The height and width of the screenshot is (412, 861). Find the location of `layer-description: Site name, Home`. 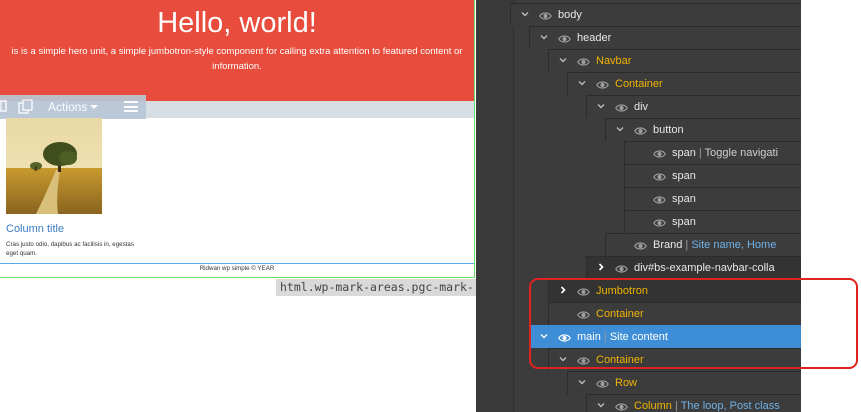

layer-description: Site name, Home is located at coordinates (734, 245).